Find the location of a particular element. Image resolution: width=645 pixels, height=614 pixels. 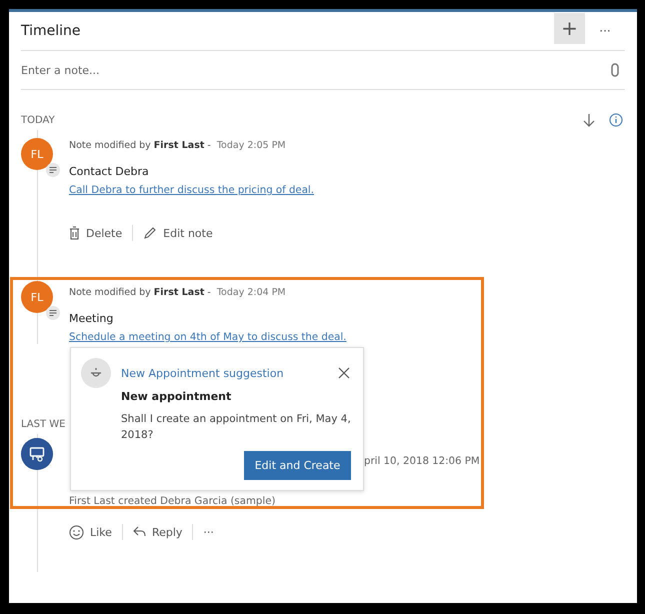

suggestion-text: Shall I create an appointment on Fri, May 4, 2018? is located at coordinates (236, 427).